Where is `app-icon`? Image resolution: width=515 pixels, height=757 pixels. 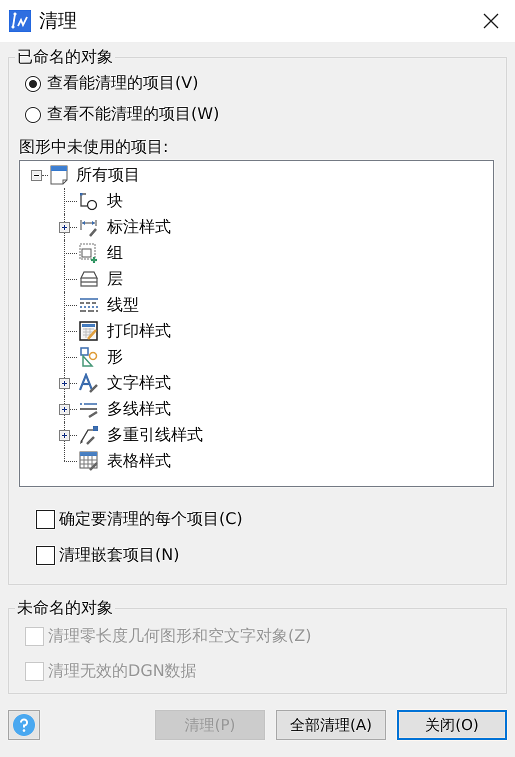
app-icon is located at coordinates (20, 21).